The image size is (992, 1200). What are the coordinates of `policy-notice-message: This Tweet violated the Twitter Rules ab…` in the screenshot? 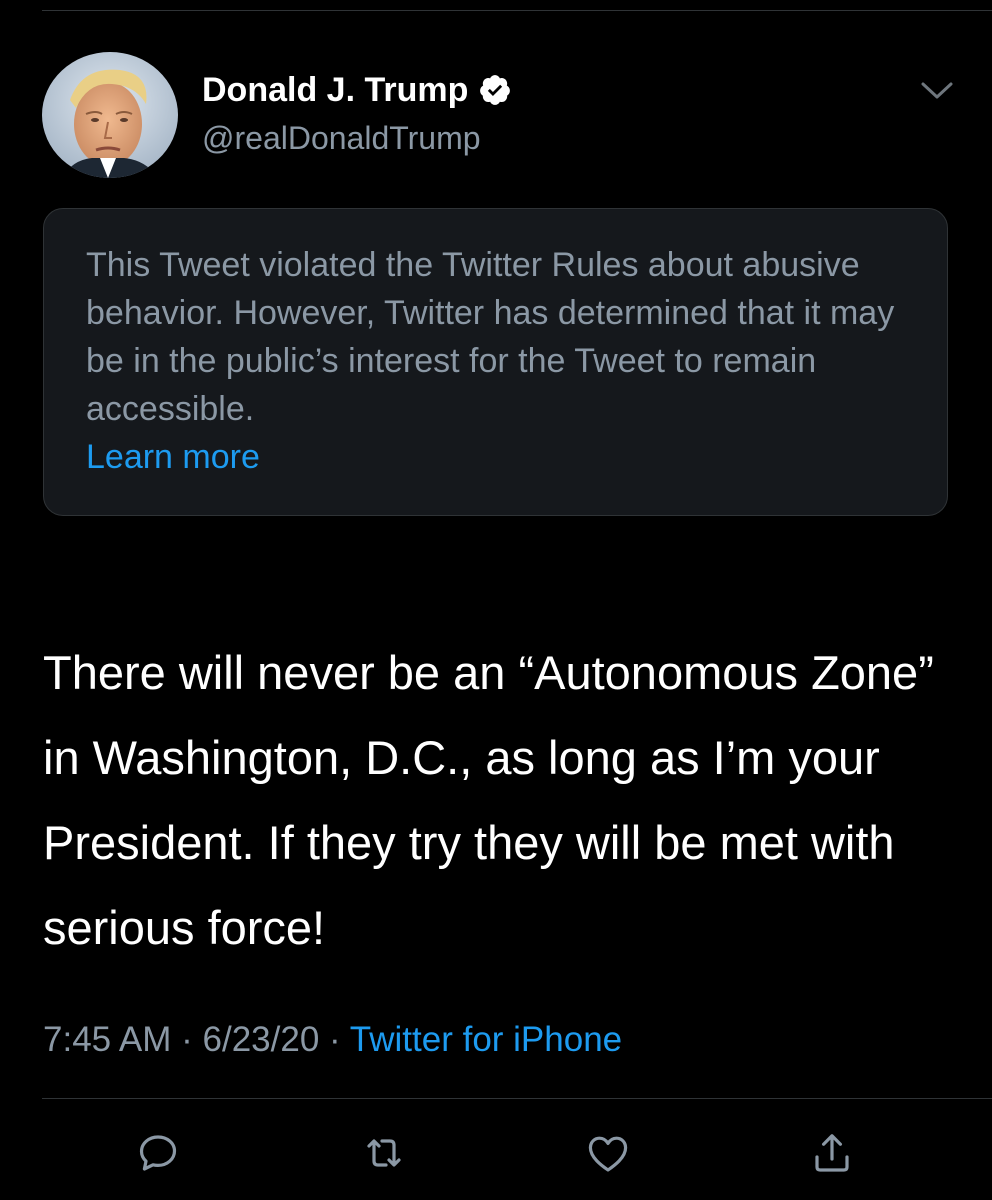 It's located at (490, 337).